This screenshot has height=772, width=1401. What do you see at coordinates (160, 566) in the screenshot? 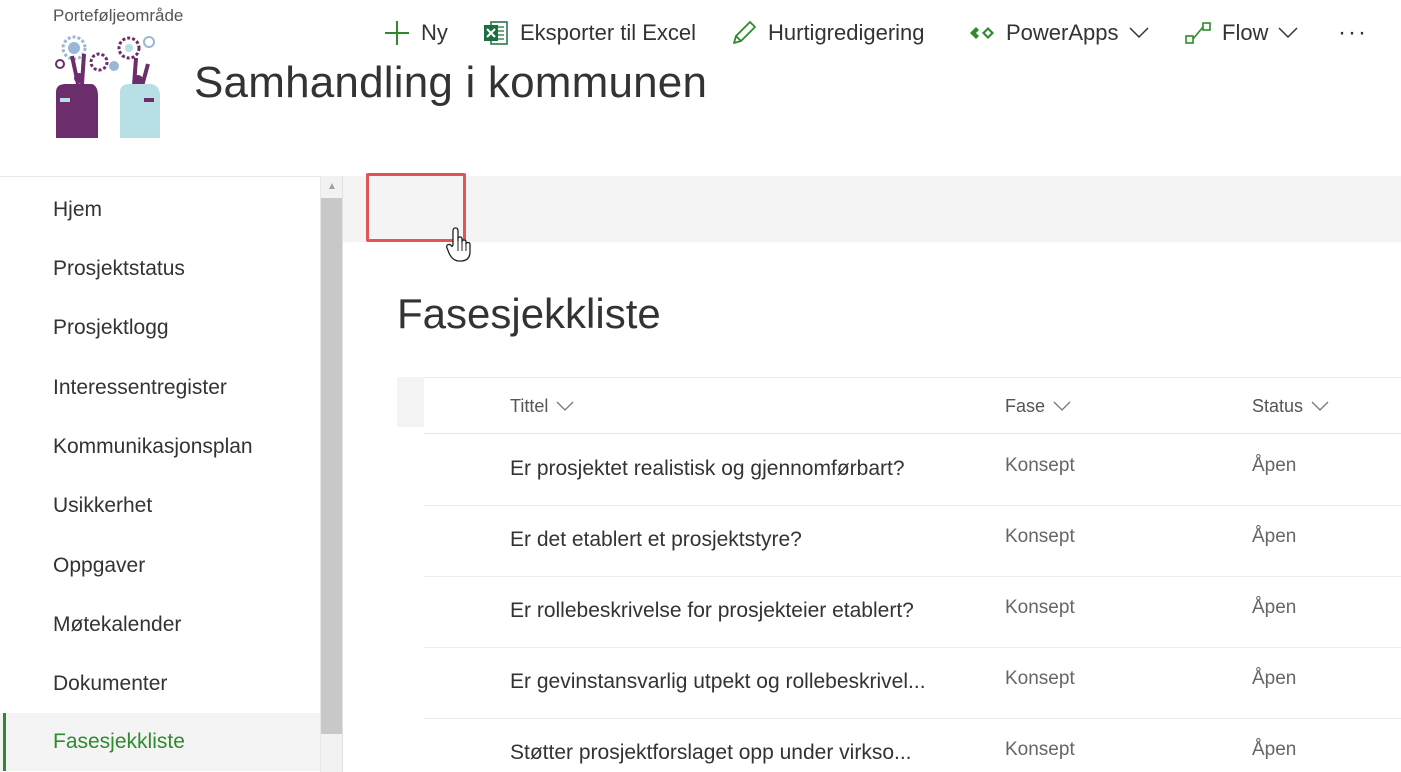
I see `nav-item-oppgaver: Oppgaver` at bounding box center [160, 566].